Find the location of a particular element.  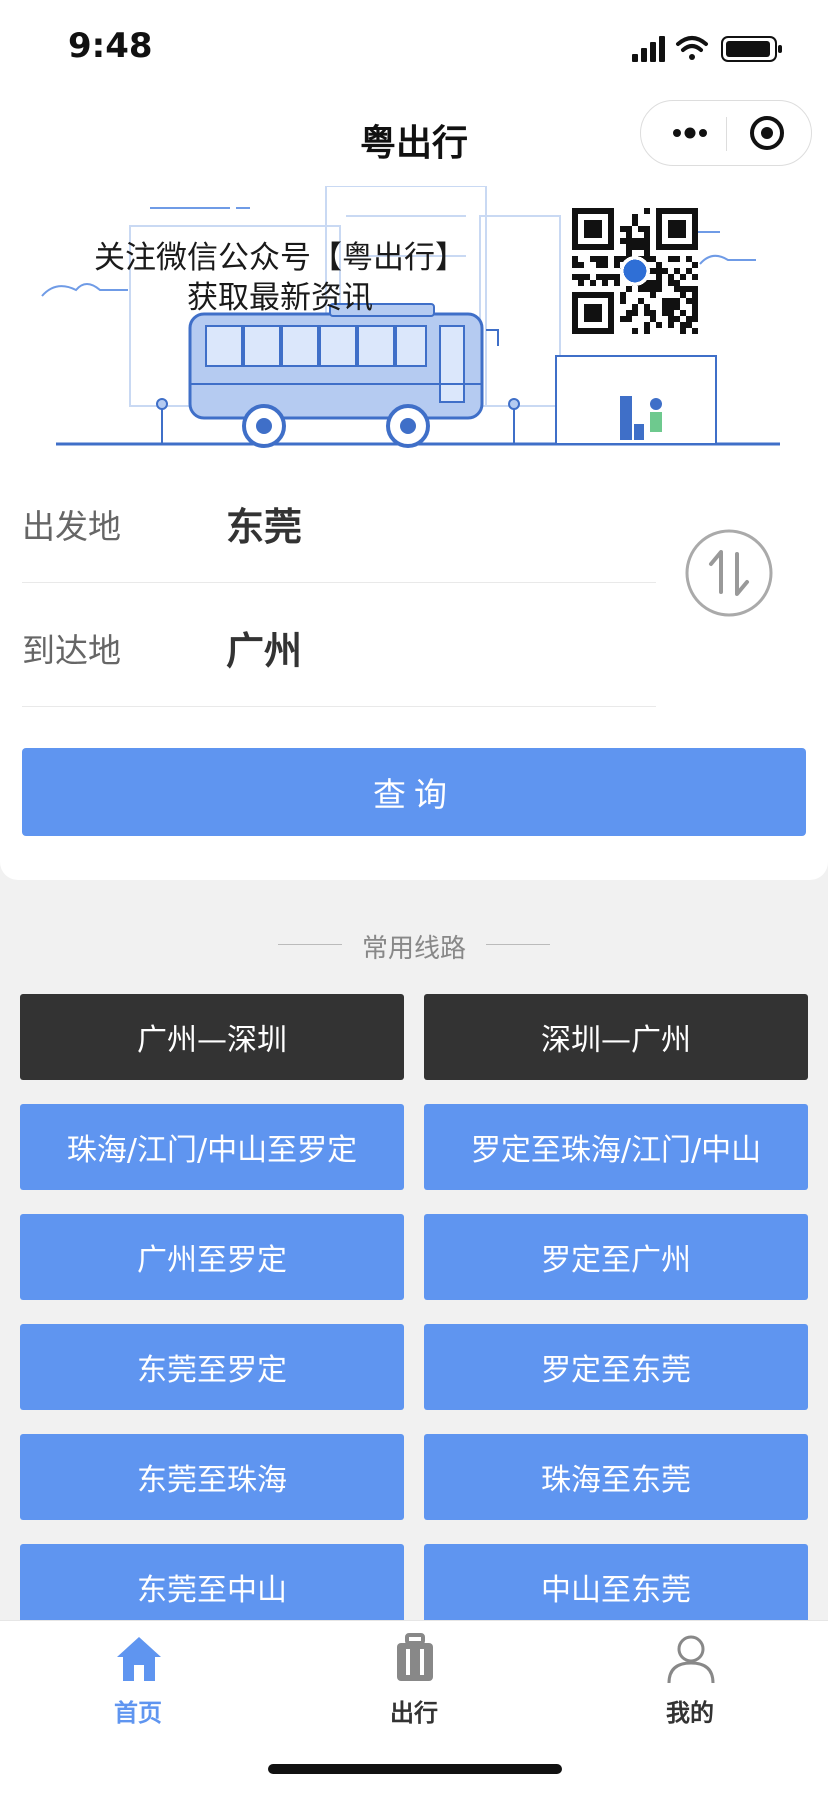

tab-travel: 出行 is located at coordinates (414, 1684).